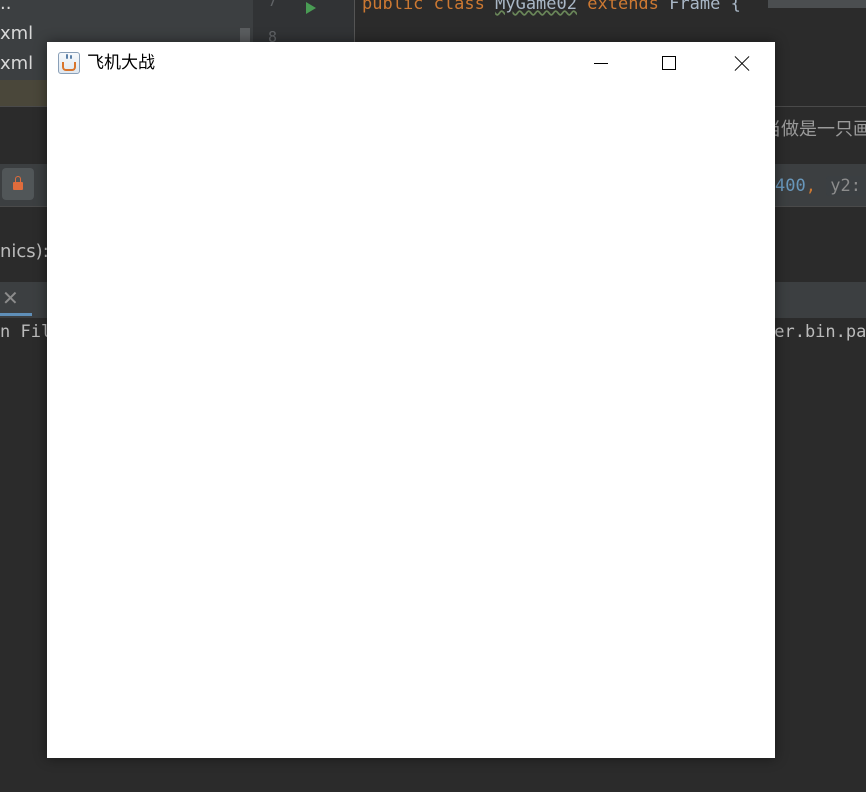  What do you see at coordinates (69, 63) in the screenshot?
I see `java-cup-icon` at bounding box center [69, 63].